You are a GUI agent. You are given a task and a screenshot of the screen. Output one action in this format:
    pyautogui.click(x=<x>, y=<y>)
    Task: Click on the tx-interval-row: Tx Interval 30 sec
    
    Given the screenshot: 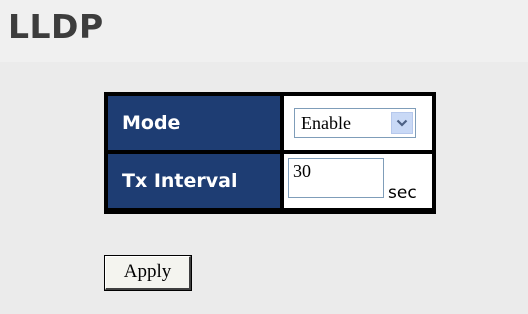 What is the action you would take?
    pyautogui.click(x=270, y=181)
    